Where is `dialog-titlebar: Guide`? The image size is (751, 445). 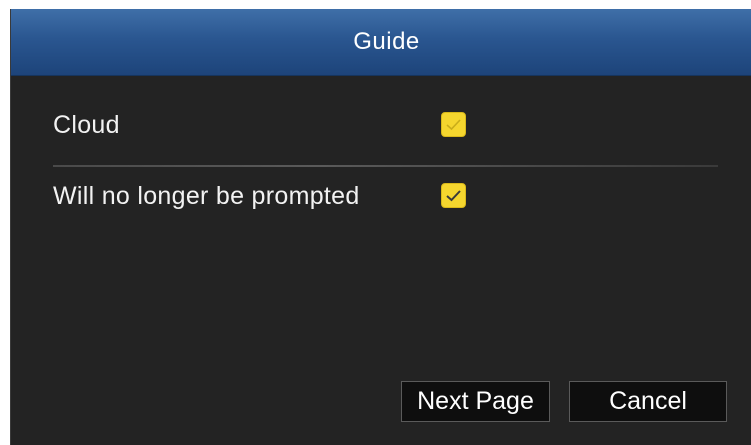
dialog-titlebar: Guide is located at coordinates (381, 42).